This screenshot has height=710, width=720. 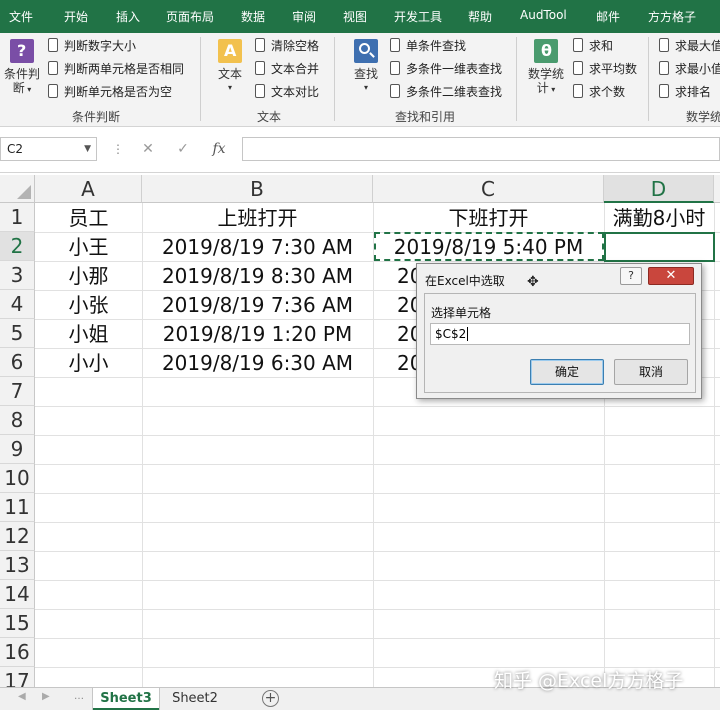 What do you see at coordinates (446, 69) in the screenshot?
I see `multi-condition-1d-lookup-item: 多条件一维表查找` at bounding box center [446, 69].